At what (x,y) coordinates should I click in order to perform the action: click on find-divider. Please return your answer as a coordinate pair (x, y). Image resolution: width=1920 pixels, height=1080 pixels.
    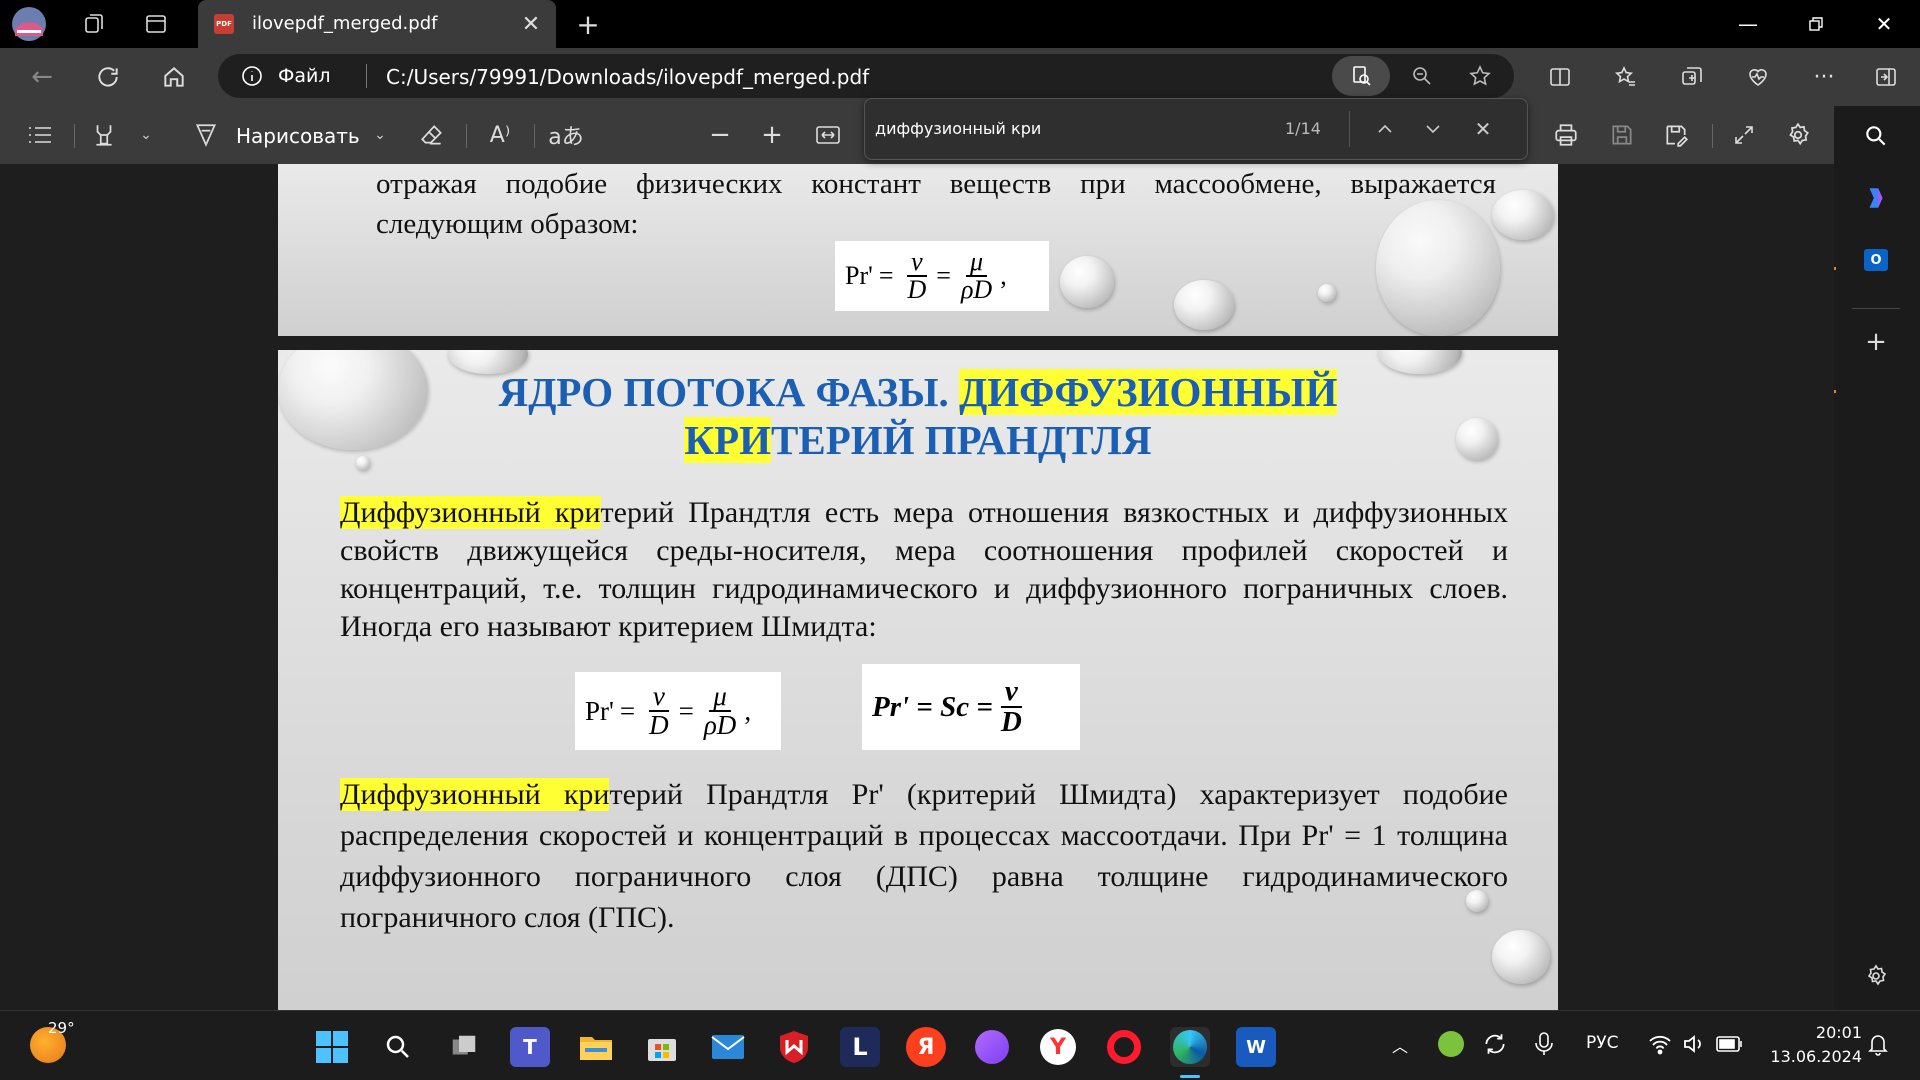
    Looking at the image, I should click on (1349, 129).